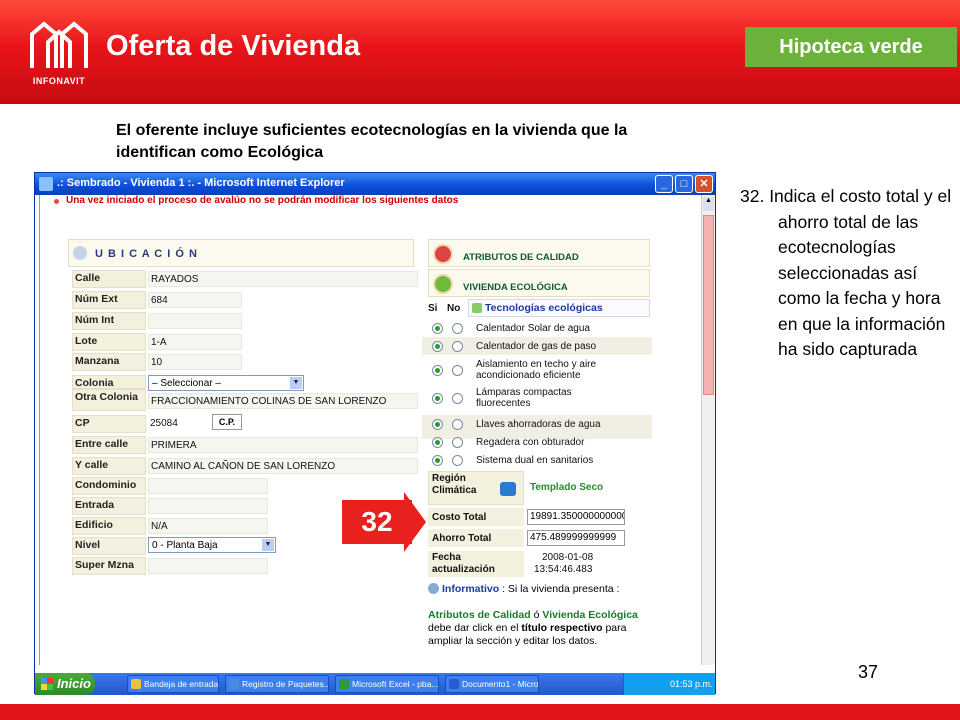 This screenshot has height=720, width=960. Describe the element at coordinates (567, 487) in the screenshot. I see `region-value: Templado Seco` at that location.